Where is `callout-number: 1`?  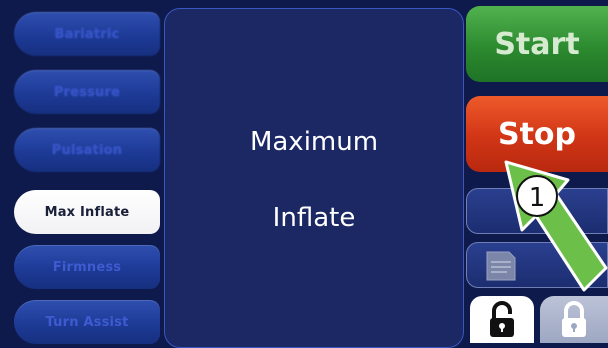 callout-number: 1 is located at coordinates (537, 198).